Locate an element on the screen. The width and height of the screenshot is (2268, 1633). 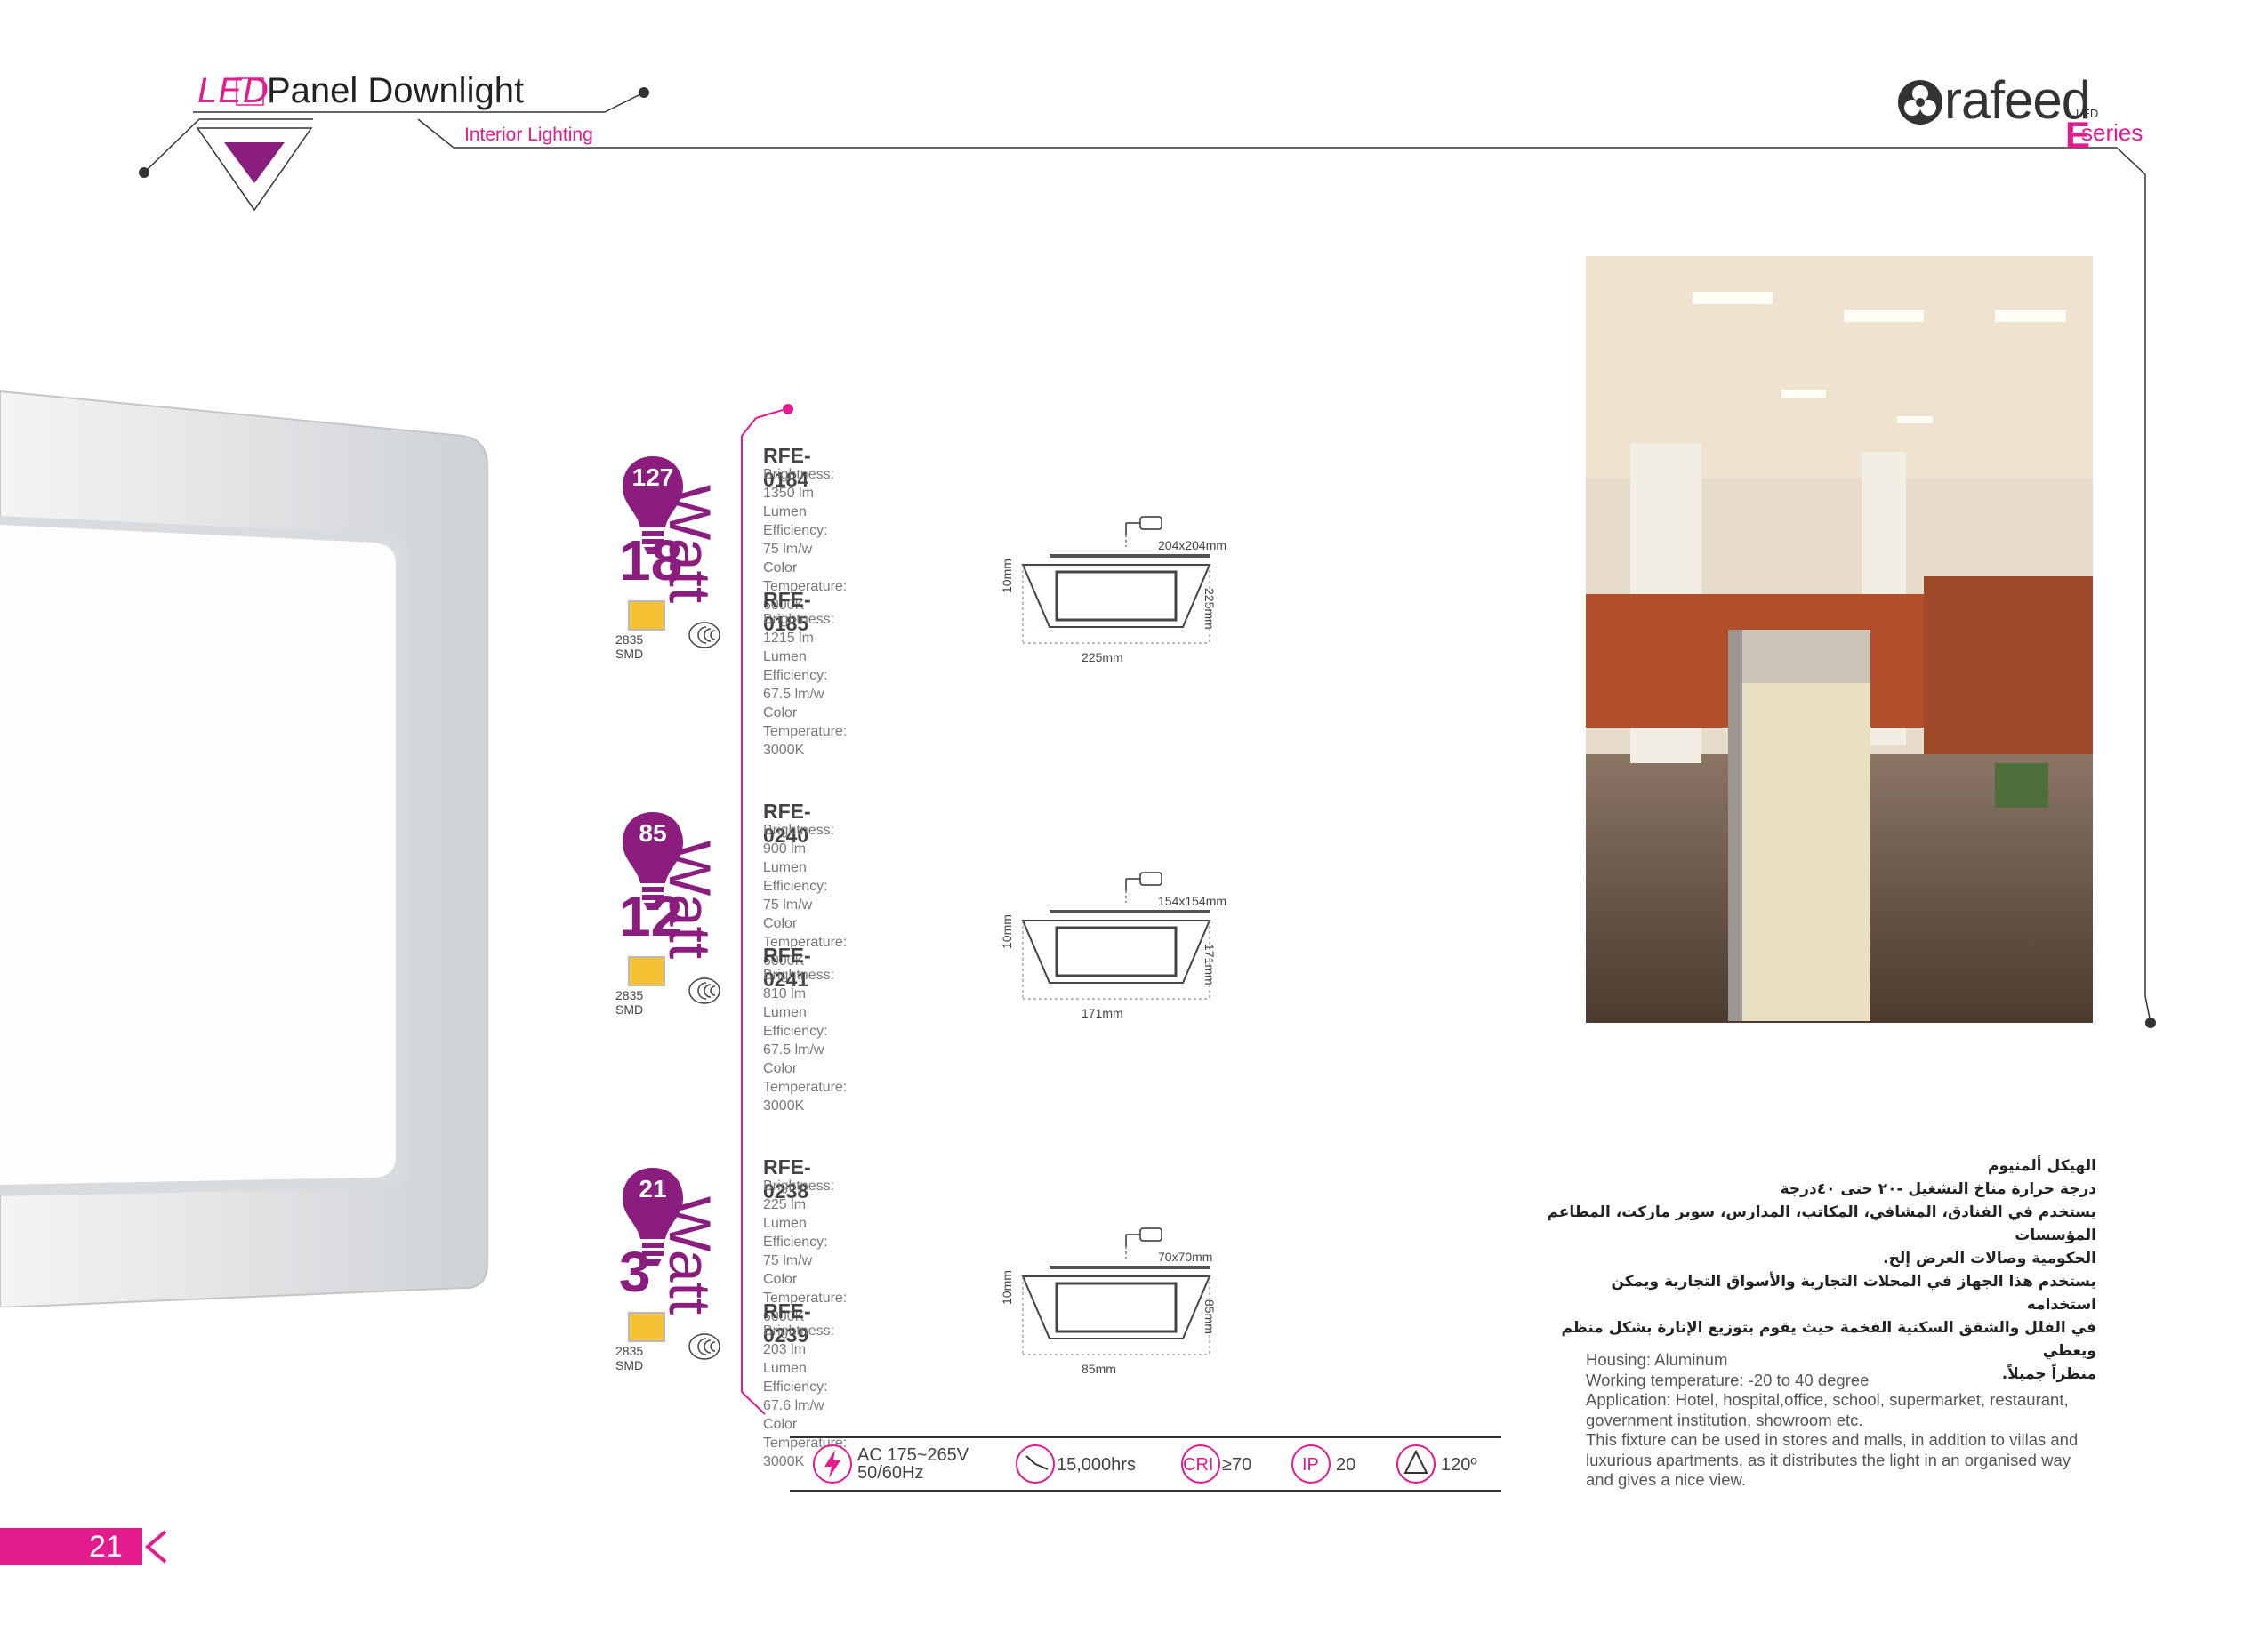
brightness: Brightness: 810 lm is located at coordinates (799, 985).